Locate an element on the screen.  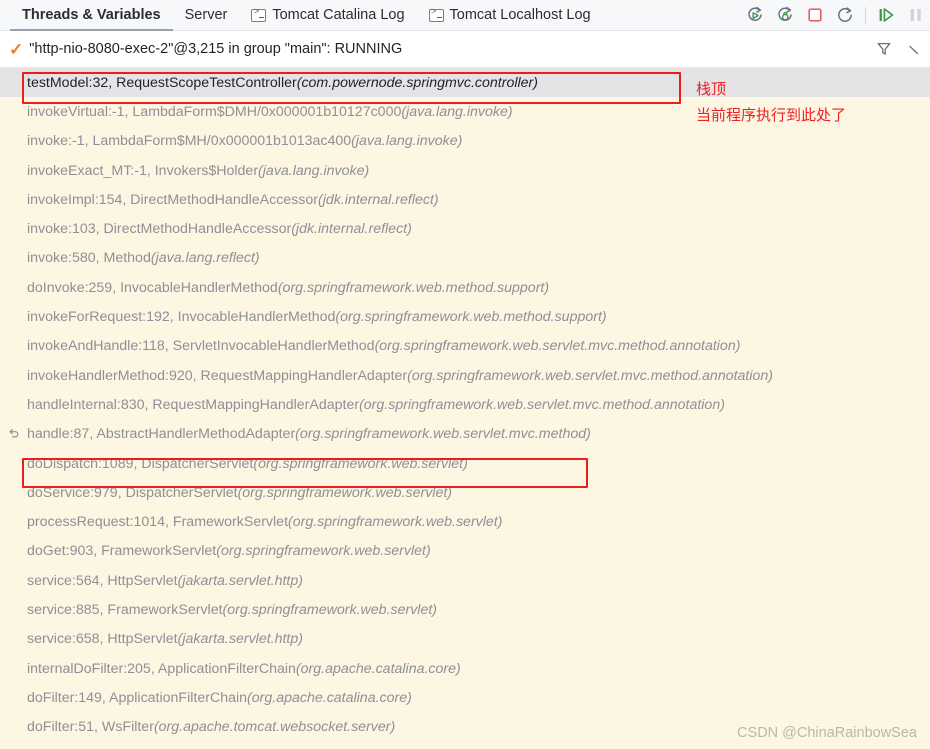
frame-method: doFilter:149, ApplicationFilterChain is located at coordinates (137, 697).